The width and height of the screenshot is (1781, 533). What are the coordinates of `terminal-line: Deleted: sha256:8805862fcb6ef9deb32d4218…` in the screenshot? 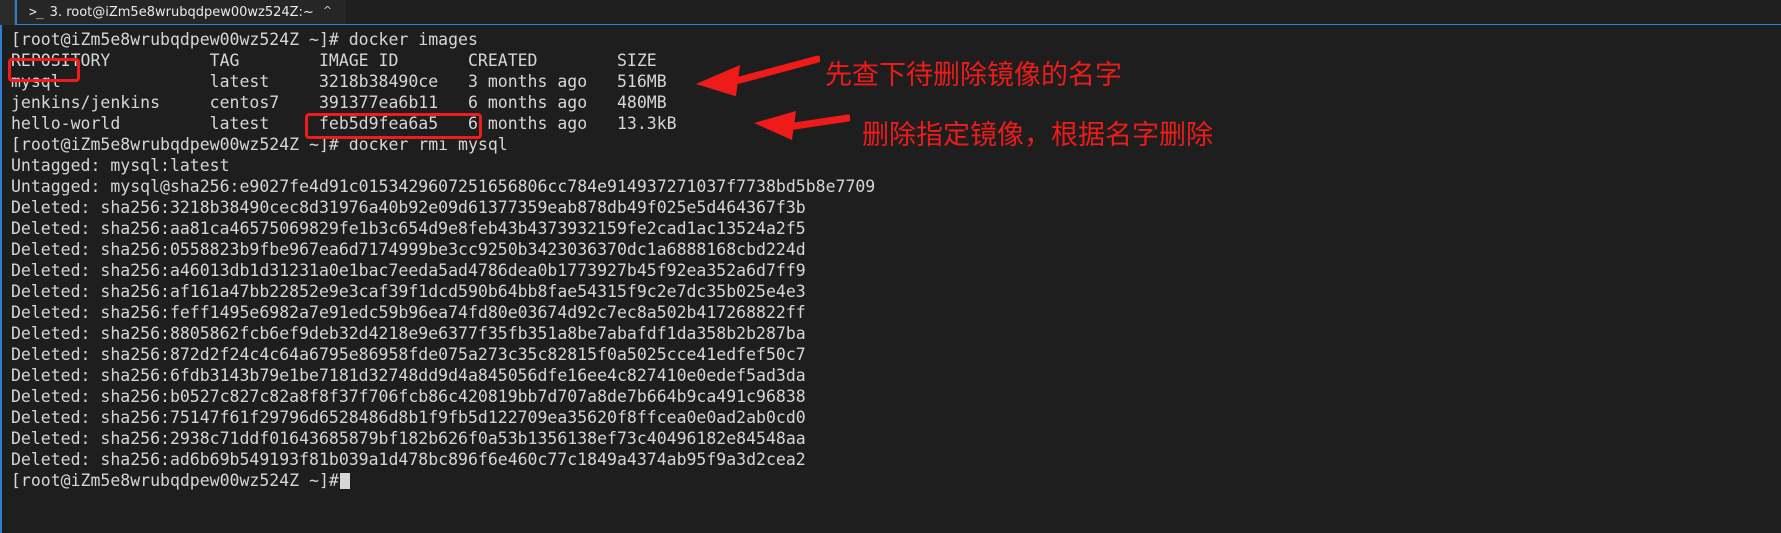 It's located at (408, 333).